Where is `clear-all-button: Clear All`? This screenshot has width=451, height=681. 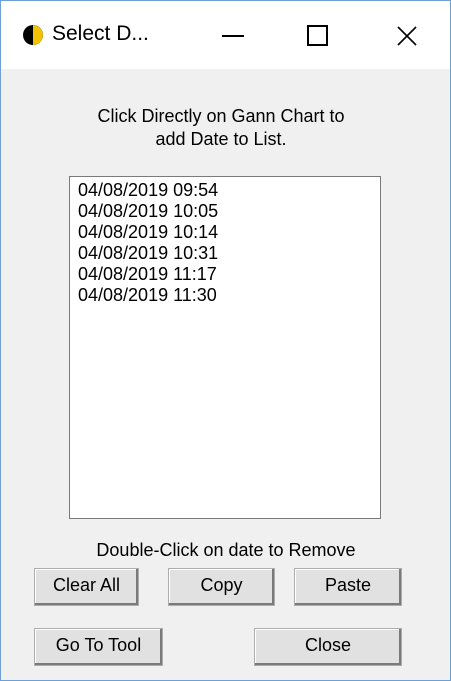 clear-all-button: Clear All is located at coordinates (86, 587).